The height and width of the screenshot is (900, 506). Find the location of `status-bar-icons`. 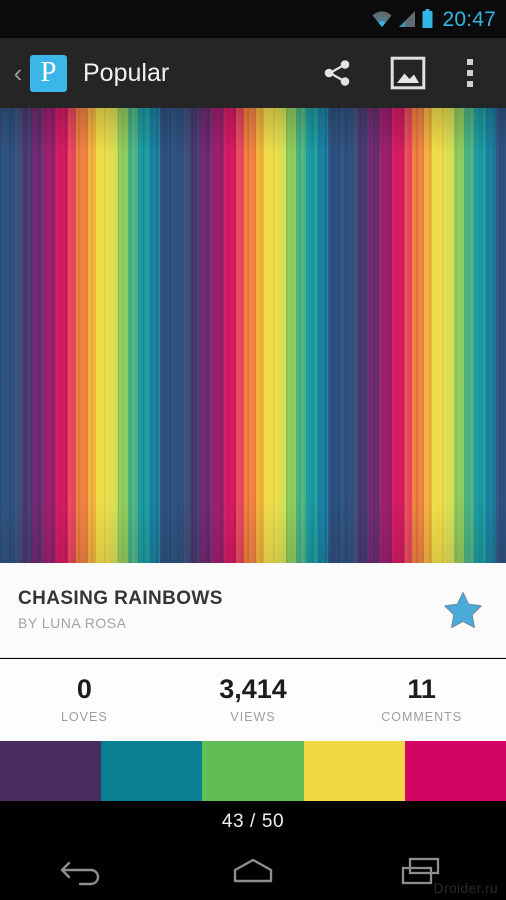

status-bar-icons is located at coordinates (402, 19).